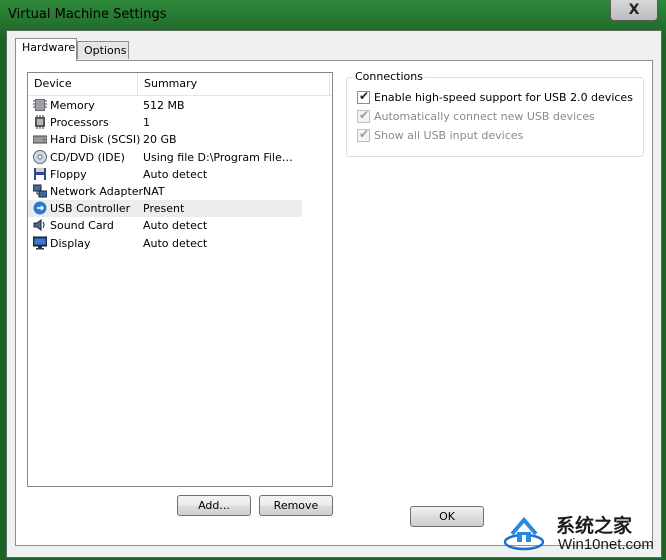  What do you see at coordinates (154, 191) in the screenshot?
I see `device-summary: NAT` at bounding box center [154, 191].